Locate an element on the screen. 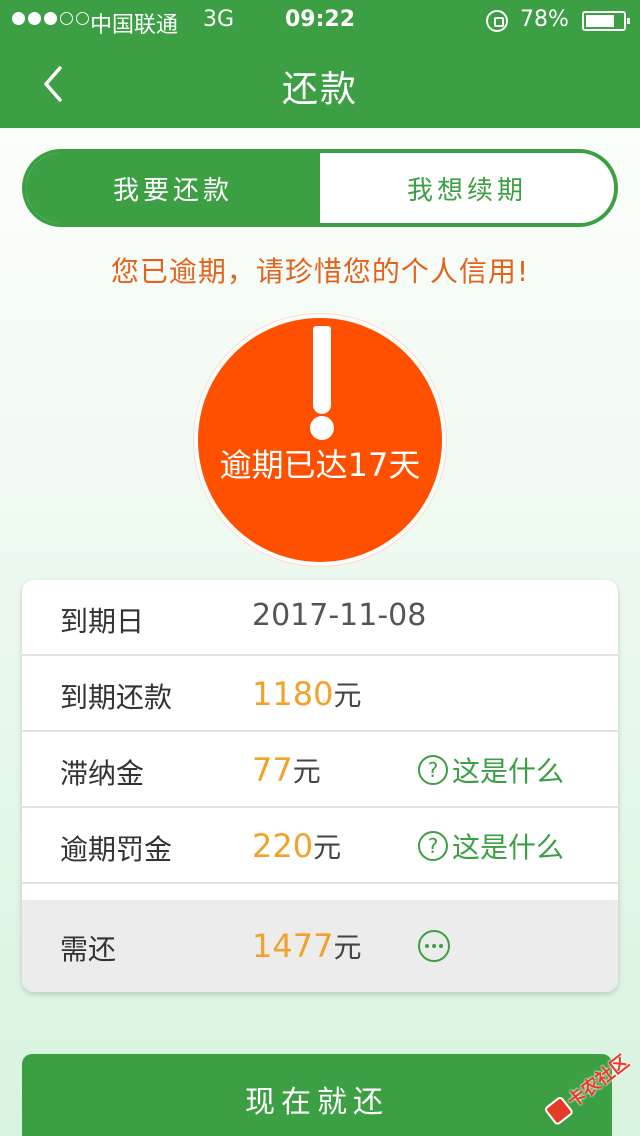 Image resolution: width=640 pixels, height=1136 pixels. navigation-bar: 还款 is located at coordinates (320, 84).